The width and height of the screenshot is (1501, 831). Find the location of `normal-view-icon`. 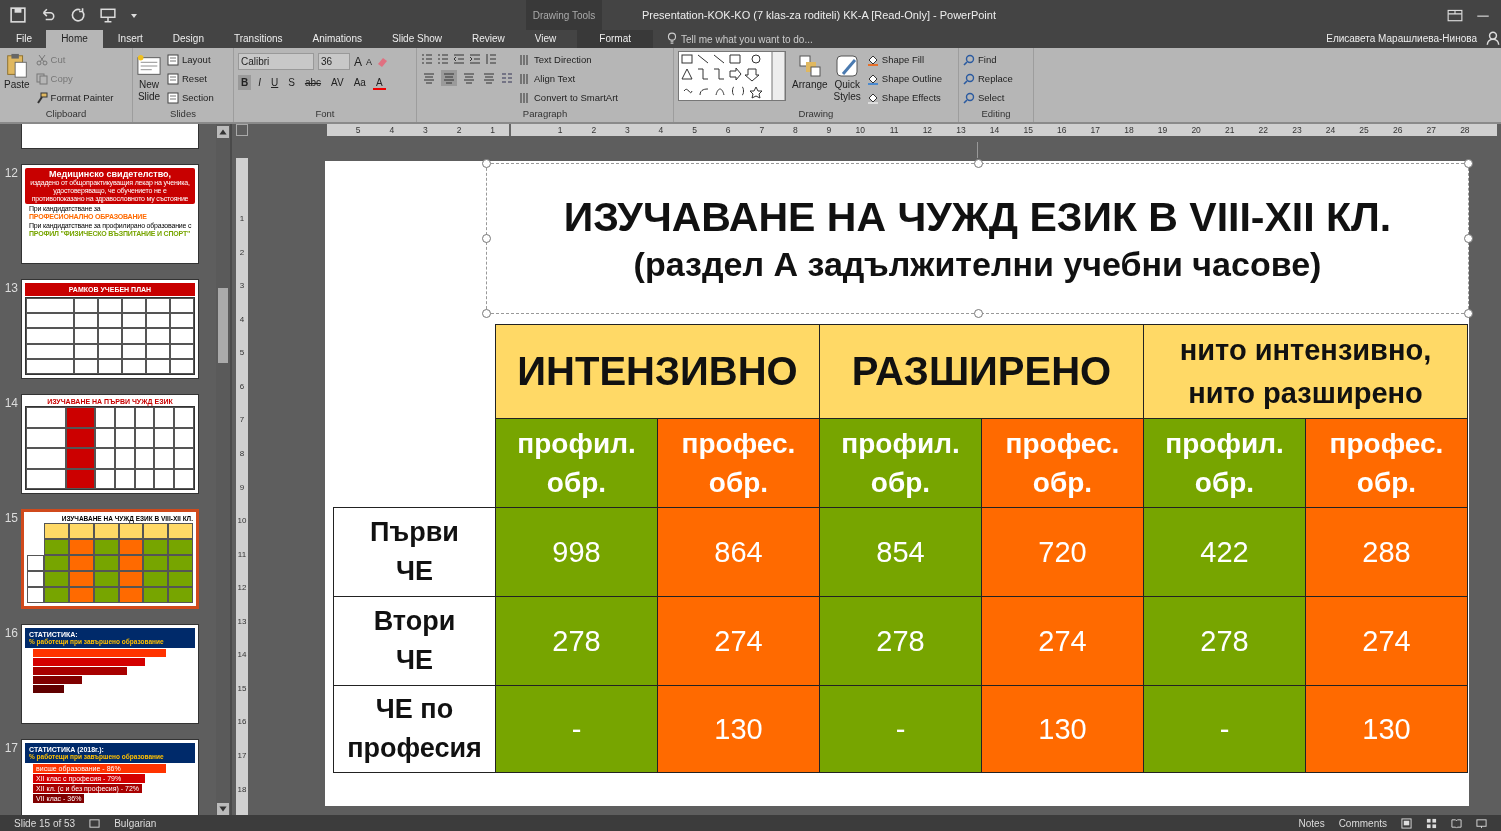

normal-view-icon is located at coordinates (1406, 823).